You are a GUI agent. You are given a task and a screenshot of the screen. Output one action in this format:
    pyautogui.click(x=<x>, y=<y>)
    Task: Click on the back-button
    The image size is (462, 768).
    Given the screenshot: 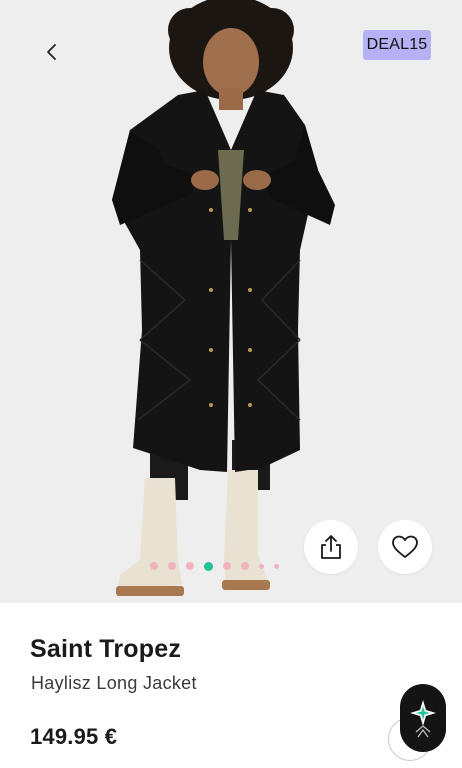 What is the action you would take?
    pyautogui.click(x=52, y=52)
    